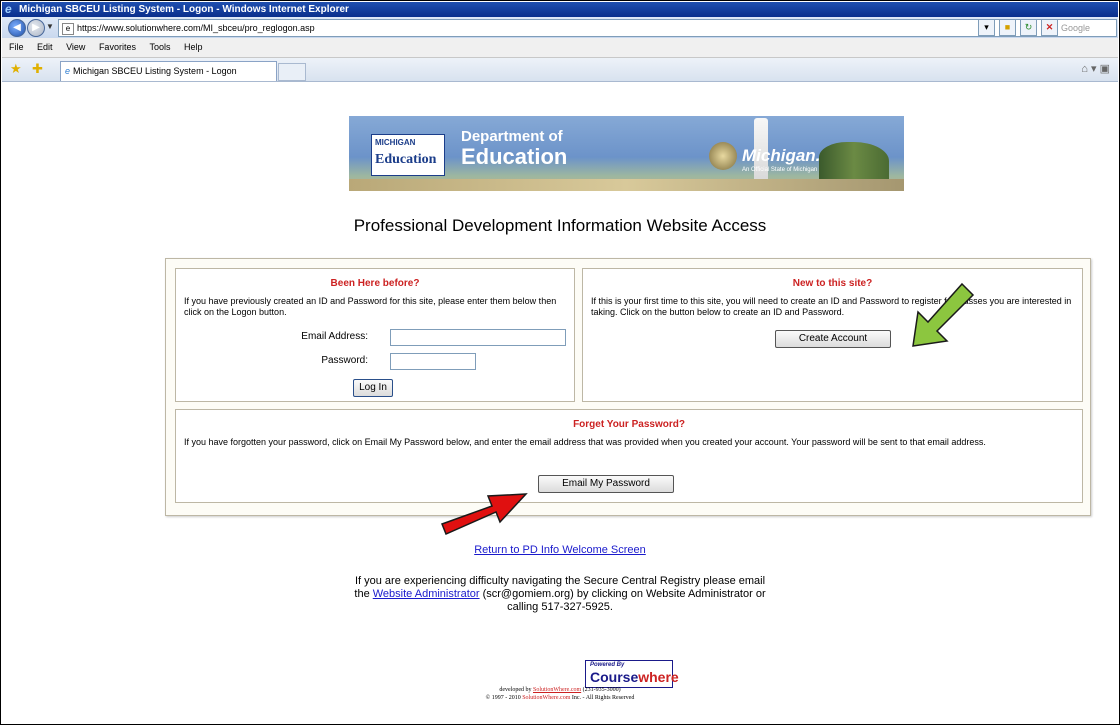 The height and width of the screenshot is (725, 1120). What do you see at coordinates (514, 156) in the screenshot?
I see `dept-line2: Education` at bounding box center [514, 156].